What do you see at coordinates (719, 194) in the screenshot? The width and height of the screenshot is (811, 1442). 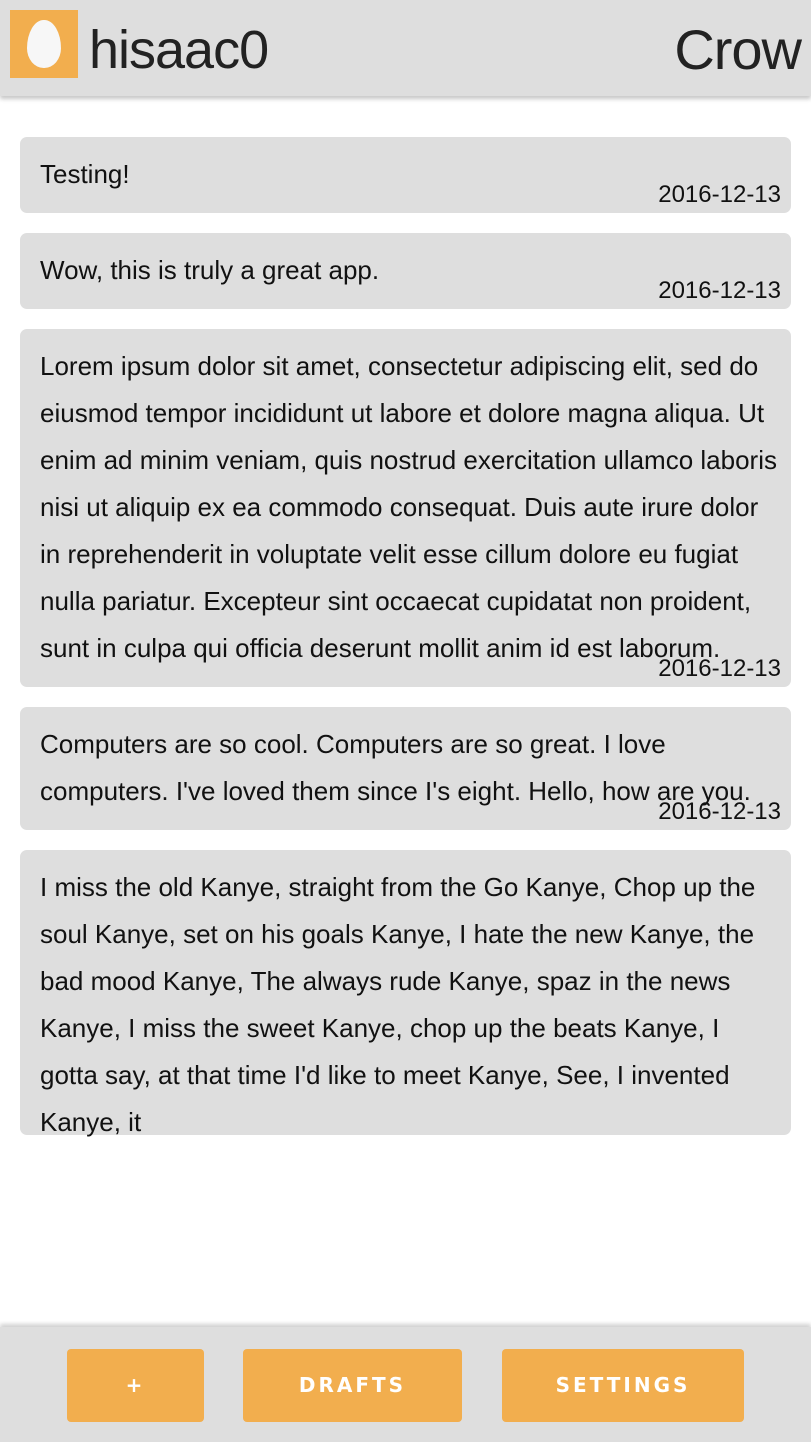 I see `post-date: 2016-12-13` at bounding box center [719, 194].